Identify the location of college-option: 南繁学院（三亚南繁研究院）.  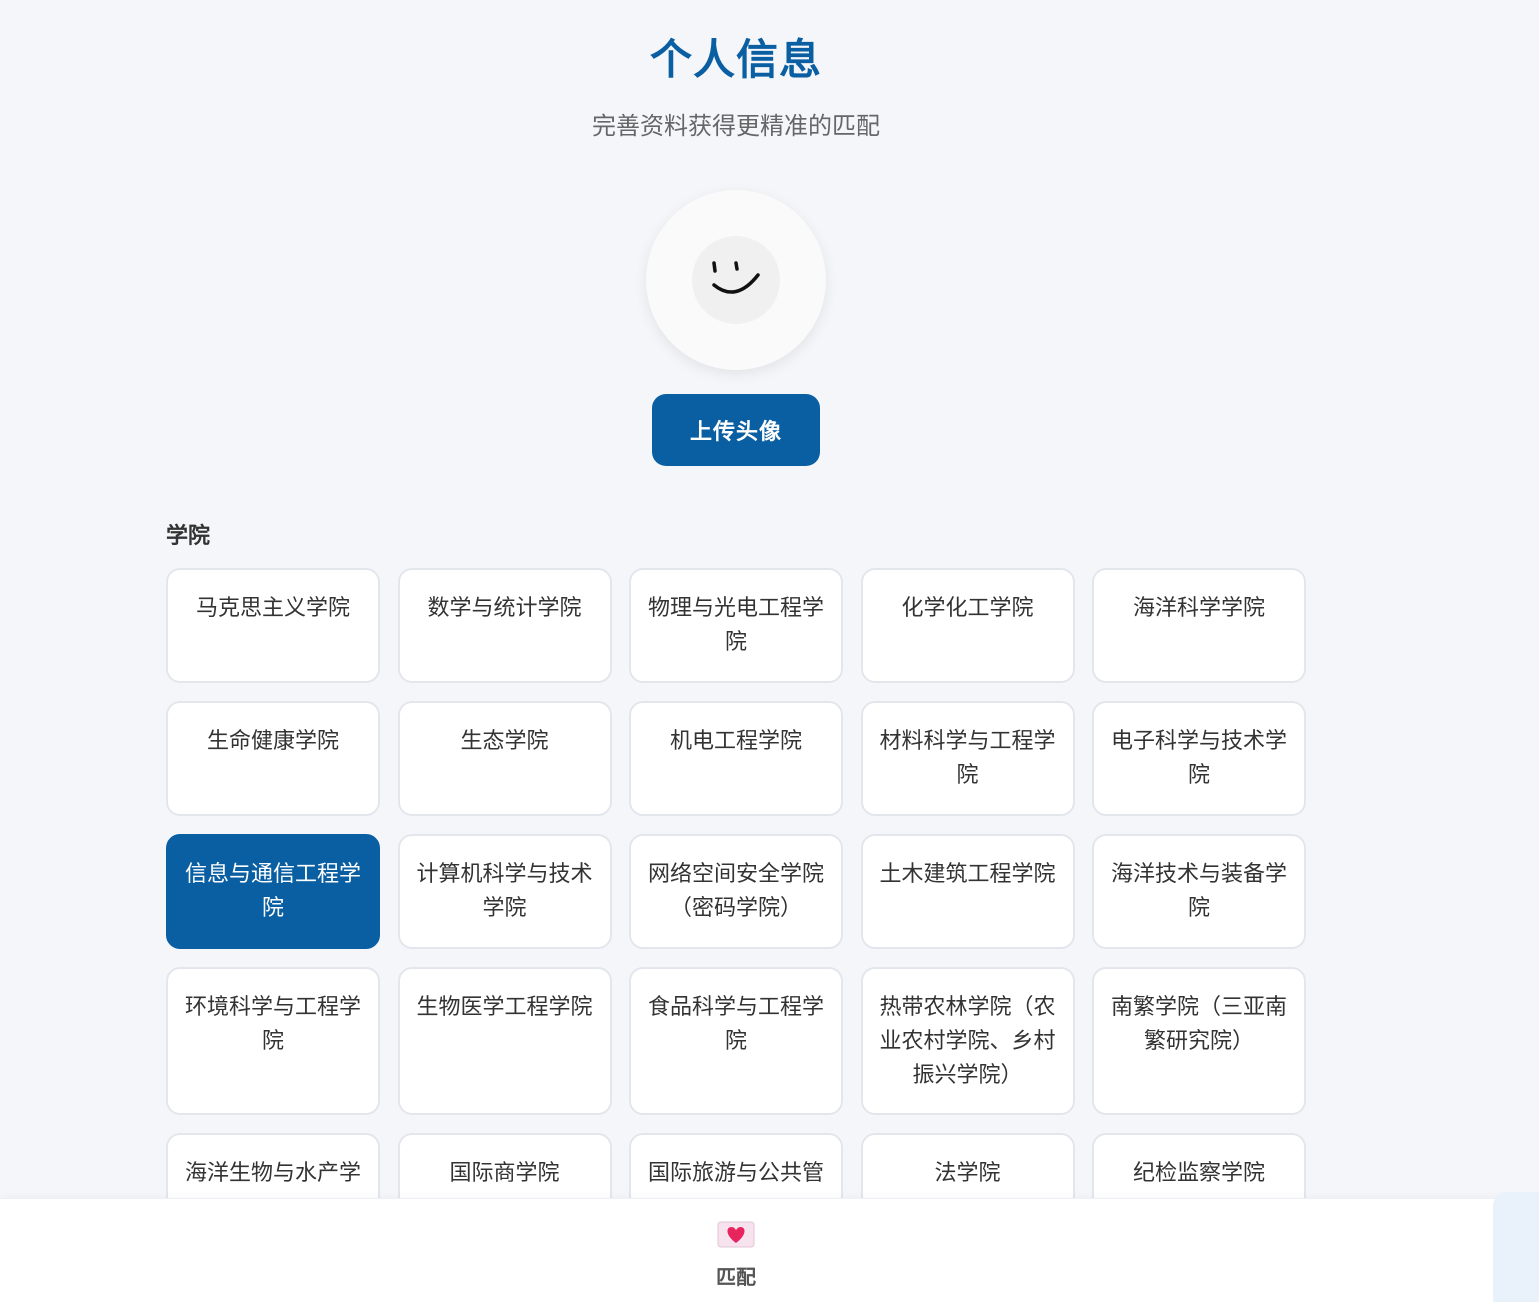
(1199, 1041).